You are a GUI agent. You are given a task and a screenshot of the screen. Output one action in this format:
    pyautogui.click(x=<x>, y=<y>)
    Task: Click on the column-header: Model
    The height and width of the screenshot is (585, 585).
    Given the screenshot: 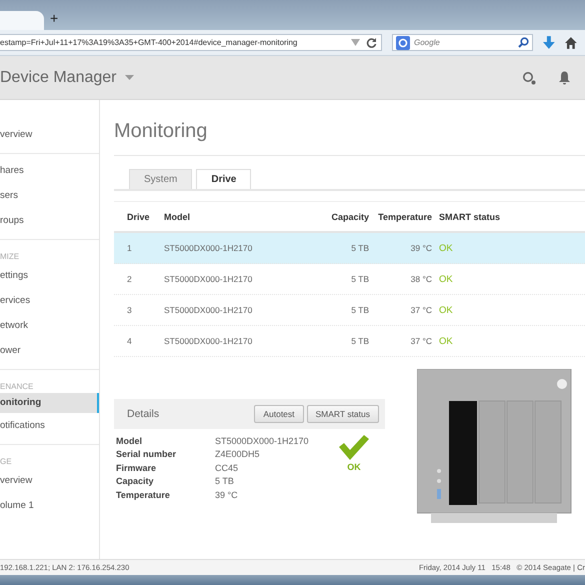 What is the action you would take?
    pyautogui.click(x=177, y=217)
    